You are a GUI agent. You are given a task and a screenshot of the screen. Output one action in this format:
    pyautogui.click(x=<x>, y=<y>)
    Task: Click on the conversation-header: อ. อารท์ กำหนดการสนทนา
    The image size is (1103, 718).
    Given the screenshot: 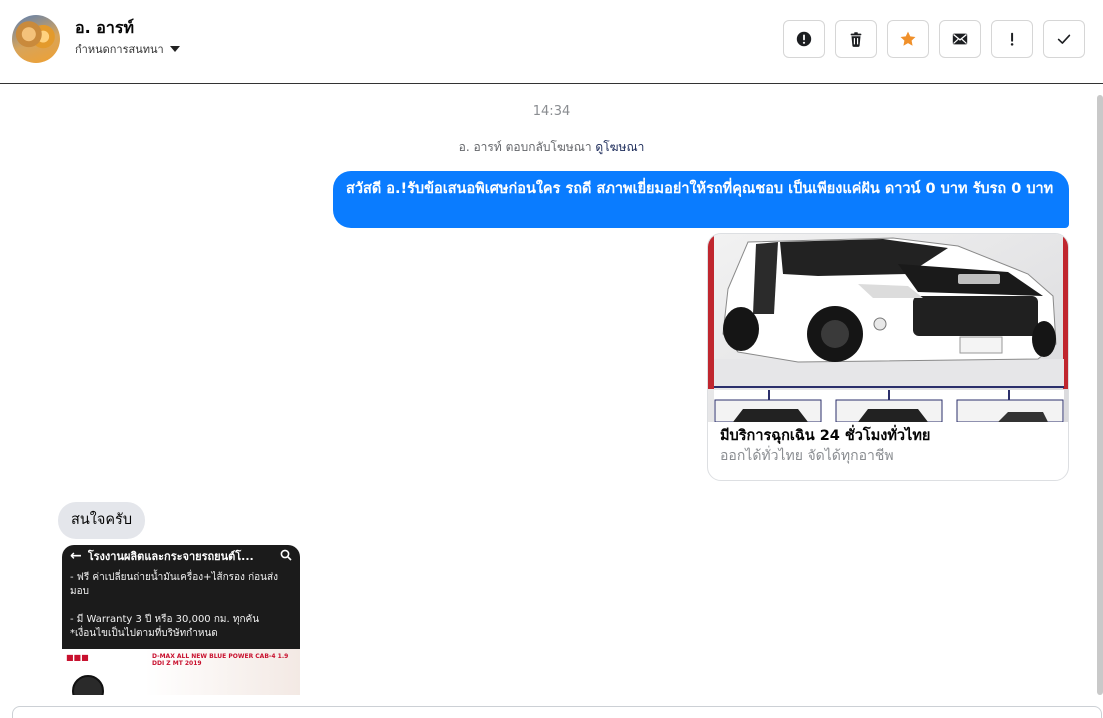 What is the action you would take?
    pyautogui.click(x=551, y=42)
    